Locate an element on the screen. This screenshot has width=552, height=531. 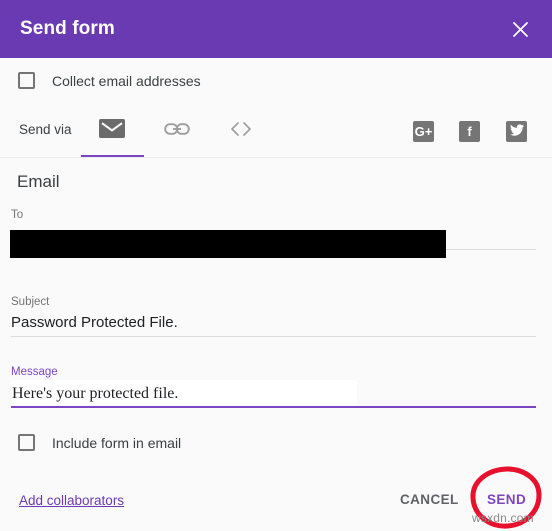
message-field-underline is located at coordinates (273, 407).